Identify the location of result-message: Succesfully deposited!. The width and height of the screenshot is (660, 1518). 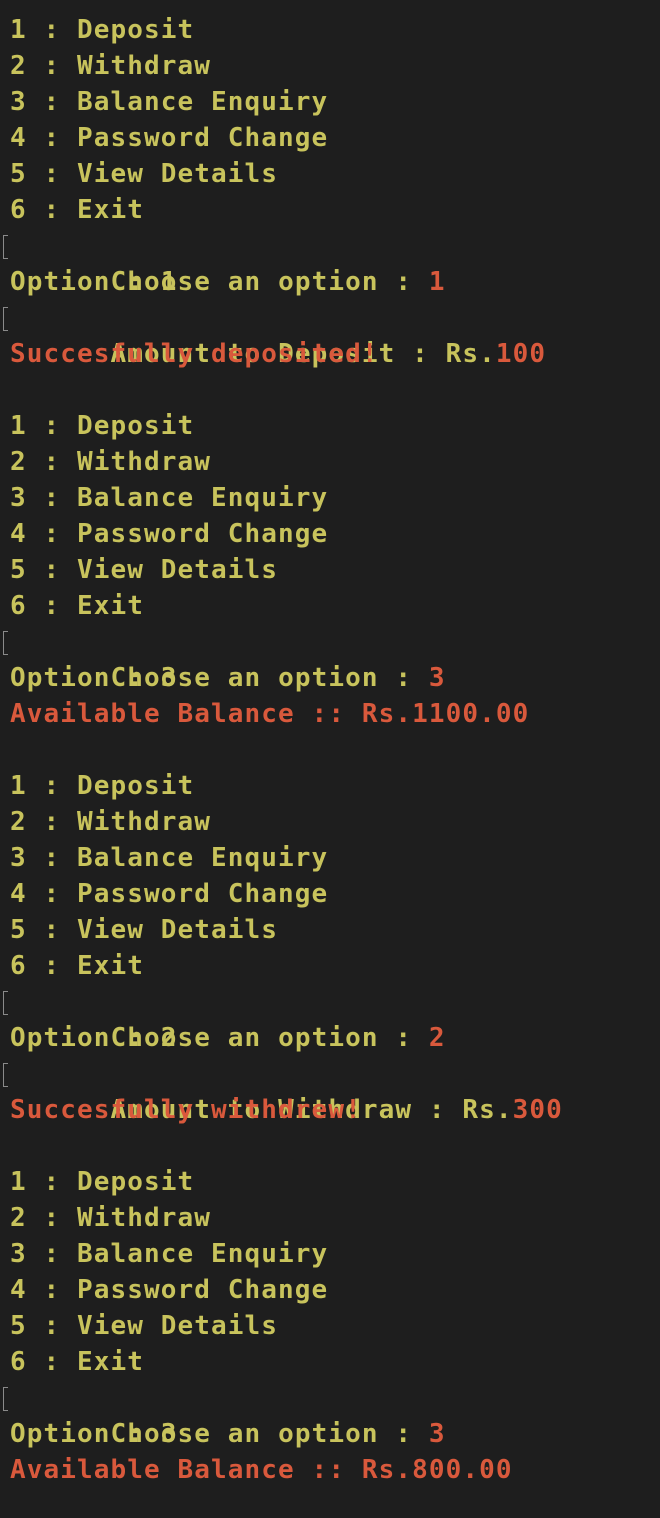
(194, 354).